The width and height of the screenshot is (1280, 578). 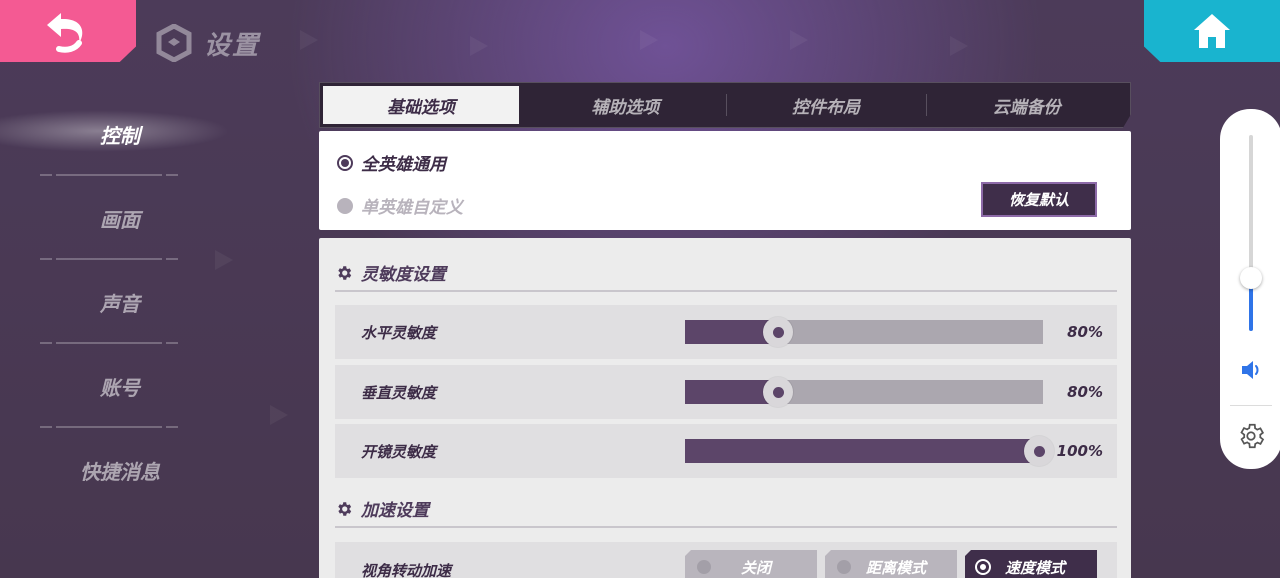 I want to click on sidebar-item-label: 声音, so click(x=120, y=303).